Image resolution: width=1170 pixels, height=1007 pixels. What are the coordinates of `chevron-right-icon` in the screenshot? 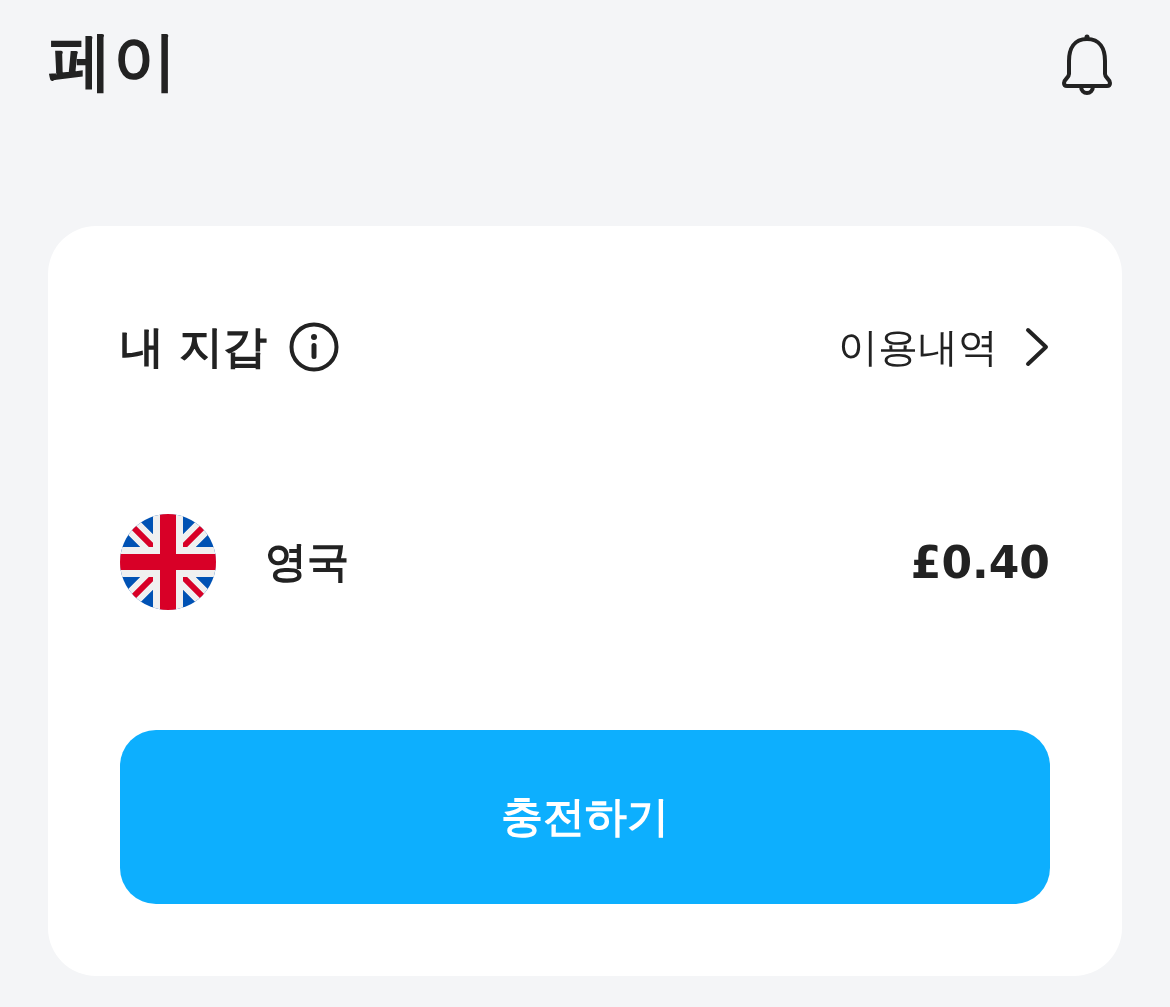 It's located at (1037, 347).